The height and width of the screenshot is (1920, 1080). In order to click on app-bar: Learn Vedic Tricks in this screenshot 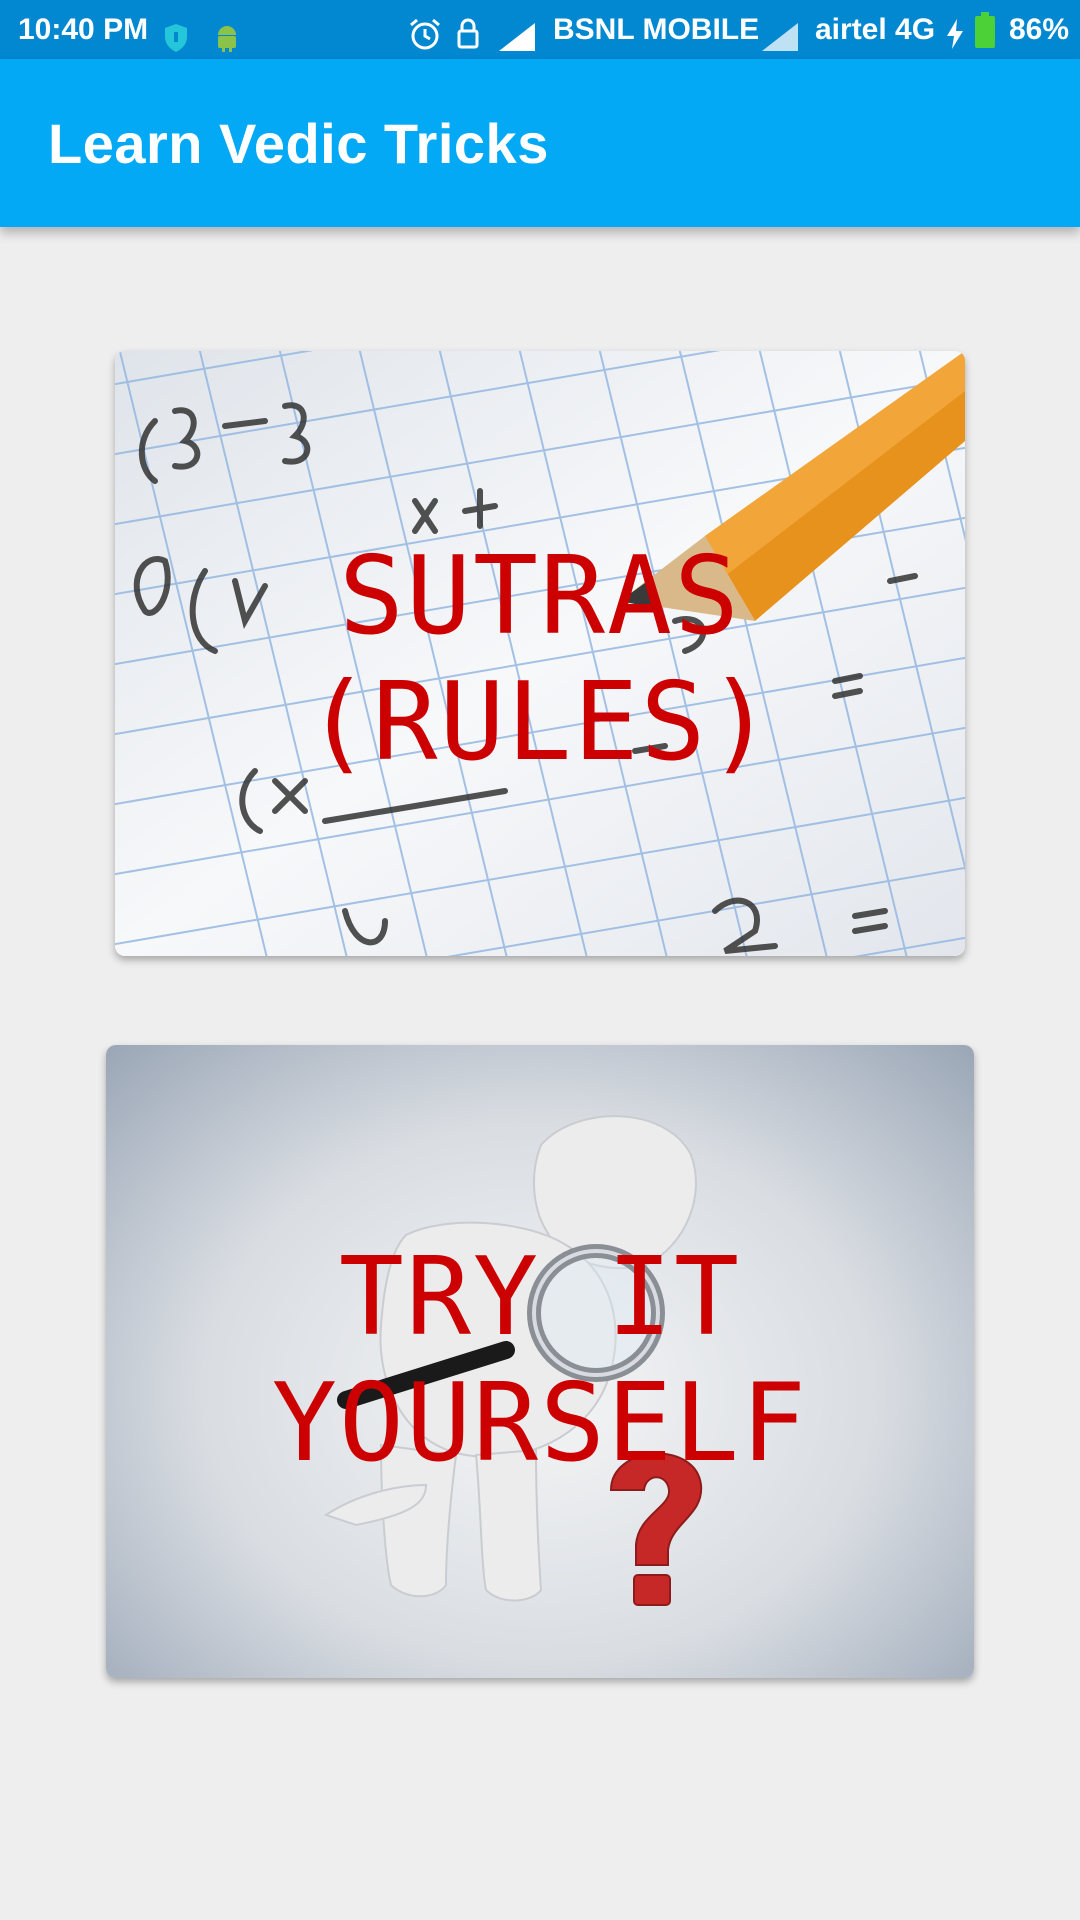, I will do `click(540, 143)`.